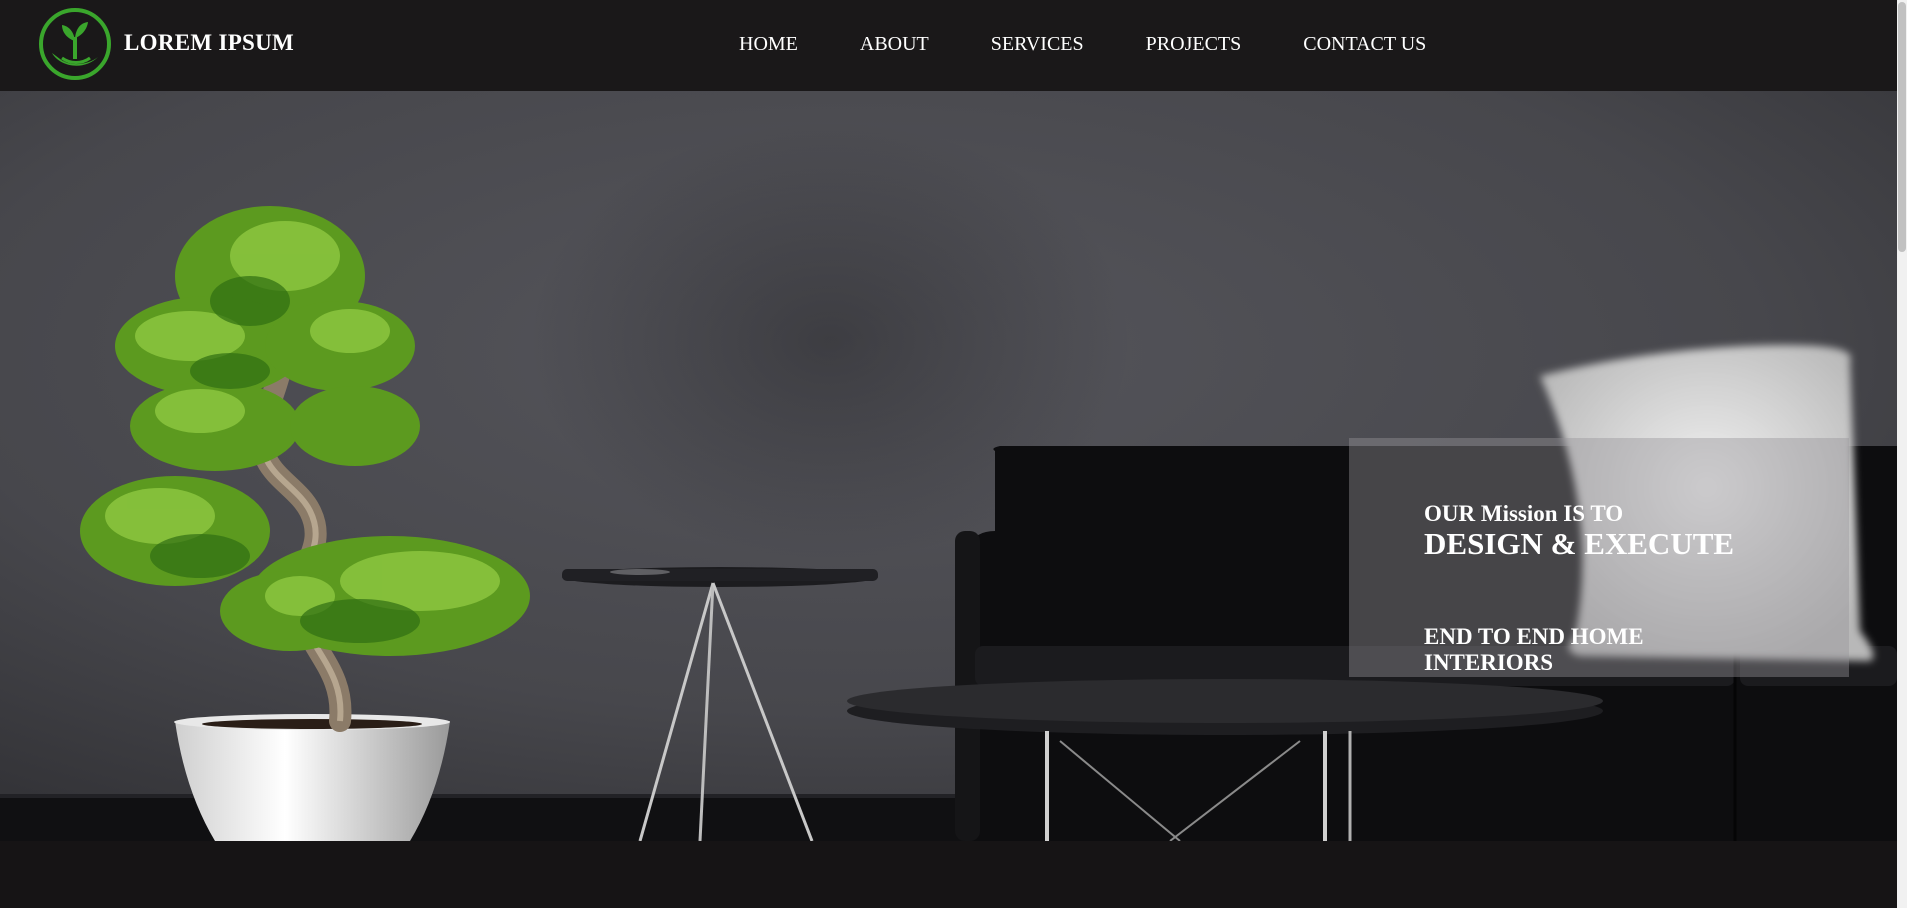 The width and height of the screenshot is (1907, 908). I want to click on nav-contact-us: CONTACT US, so click(1364, 44).